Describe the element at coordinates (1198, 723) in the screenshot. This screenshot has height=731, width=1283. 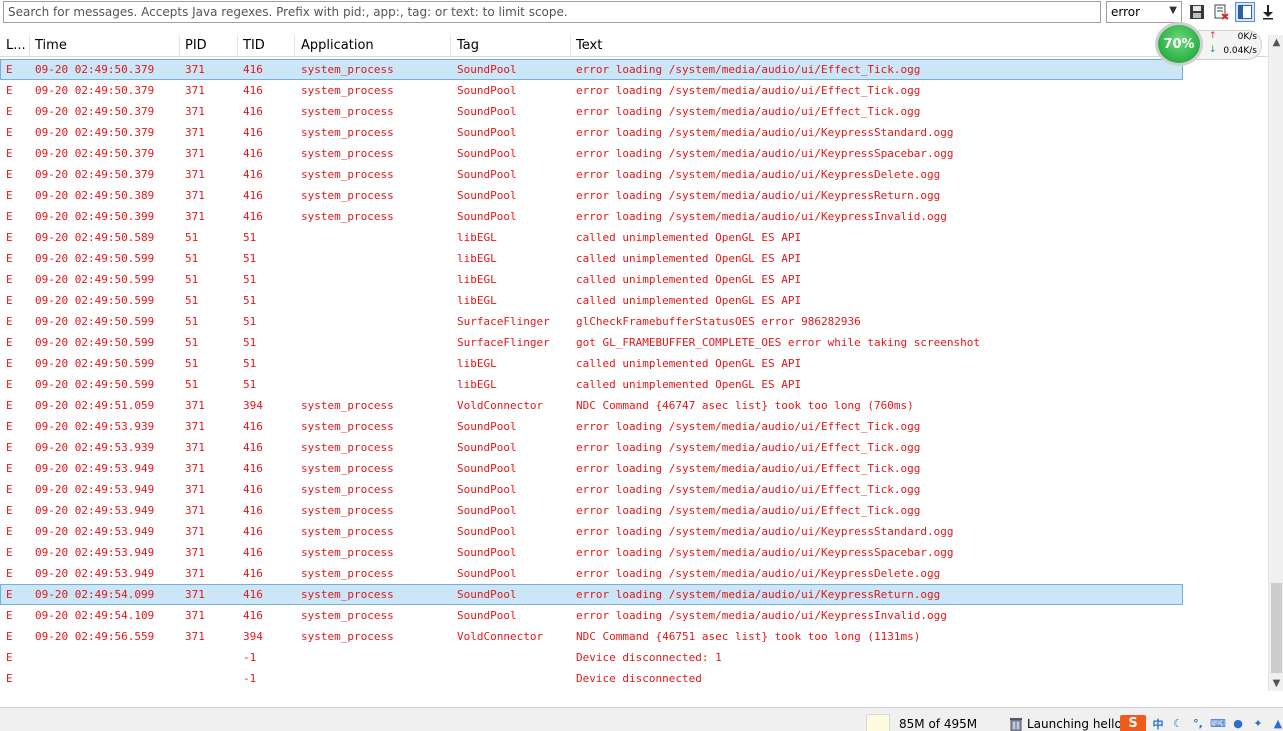
I see `punctuation-icon: °,` at that location.